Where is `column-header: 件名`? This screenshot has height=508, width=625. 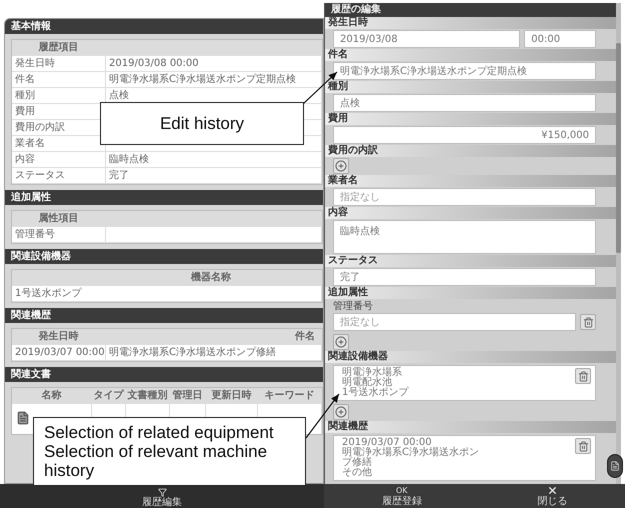
column-header: 件名 is located at coordinates (214, 337).